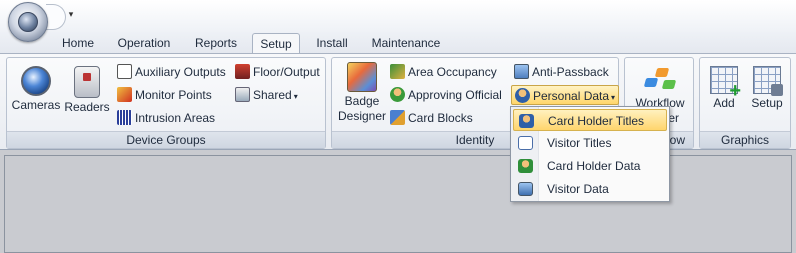  I want to click on card-blocks-label: Card Blocks, so click(440, 118).